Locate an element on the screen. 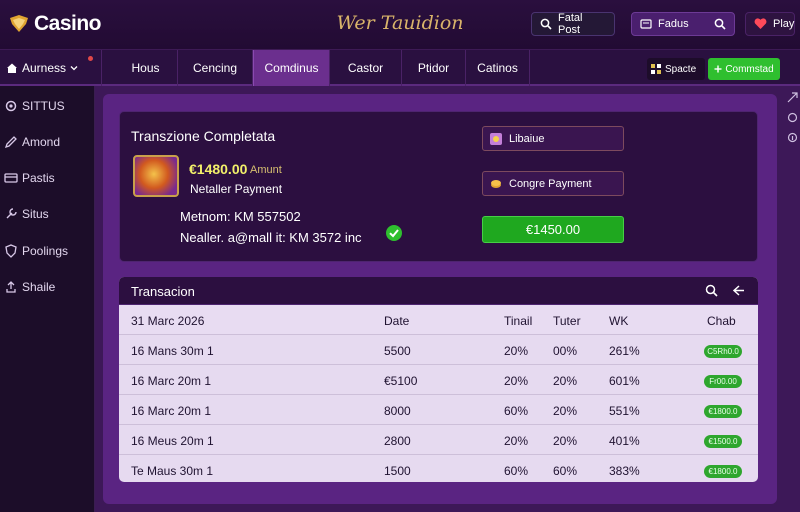  sidebar-item-label: Poolings is located at coordinates (45, 251).